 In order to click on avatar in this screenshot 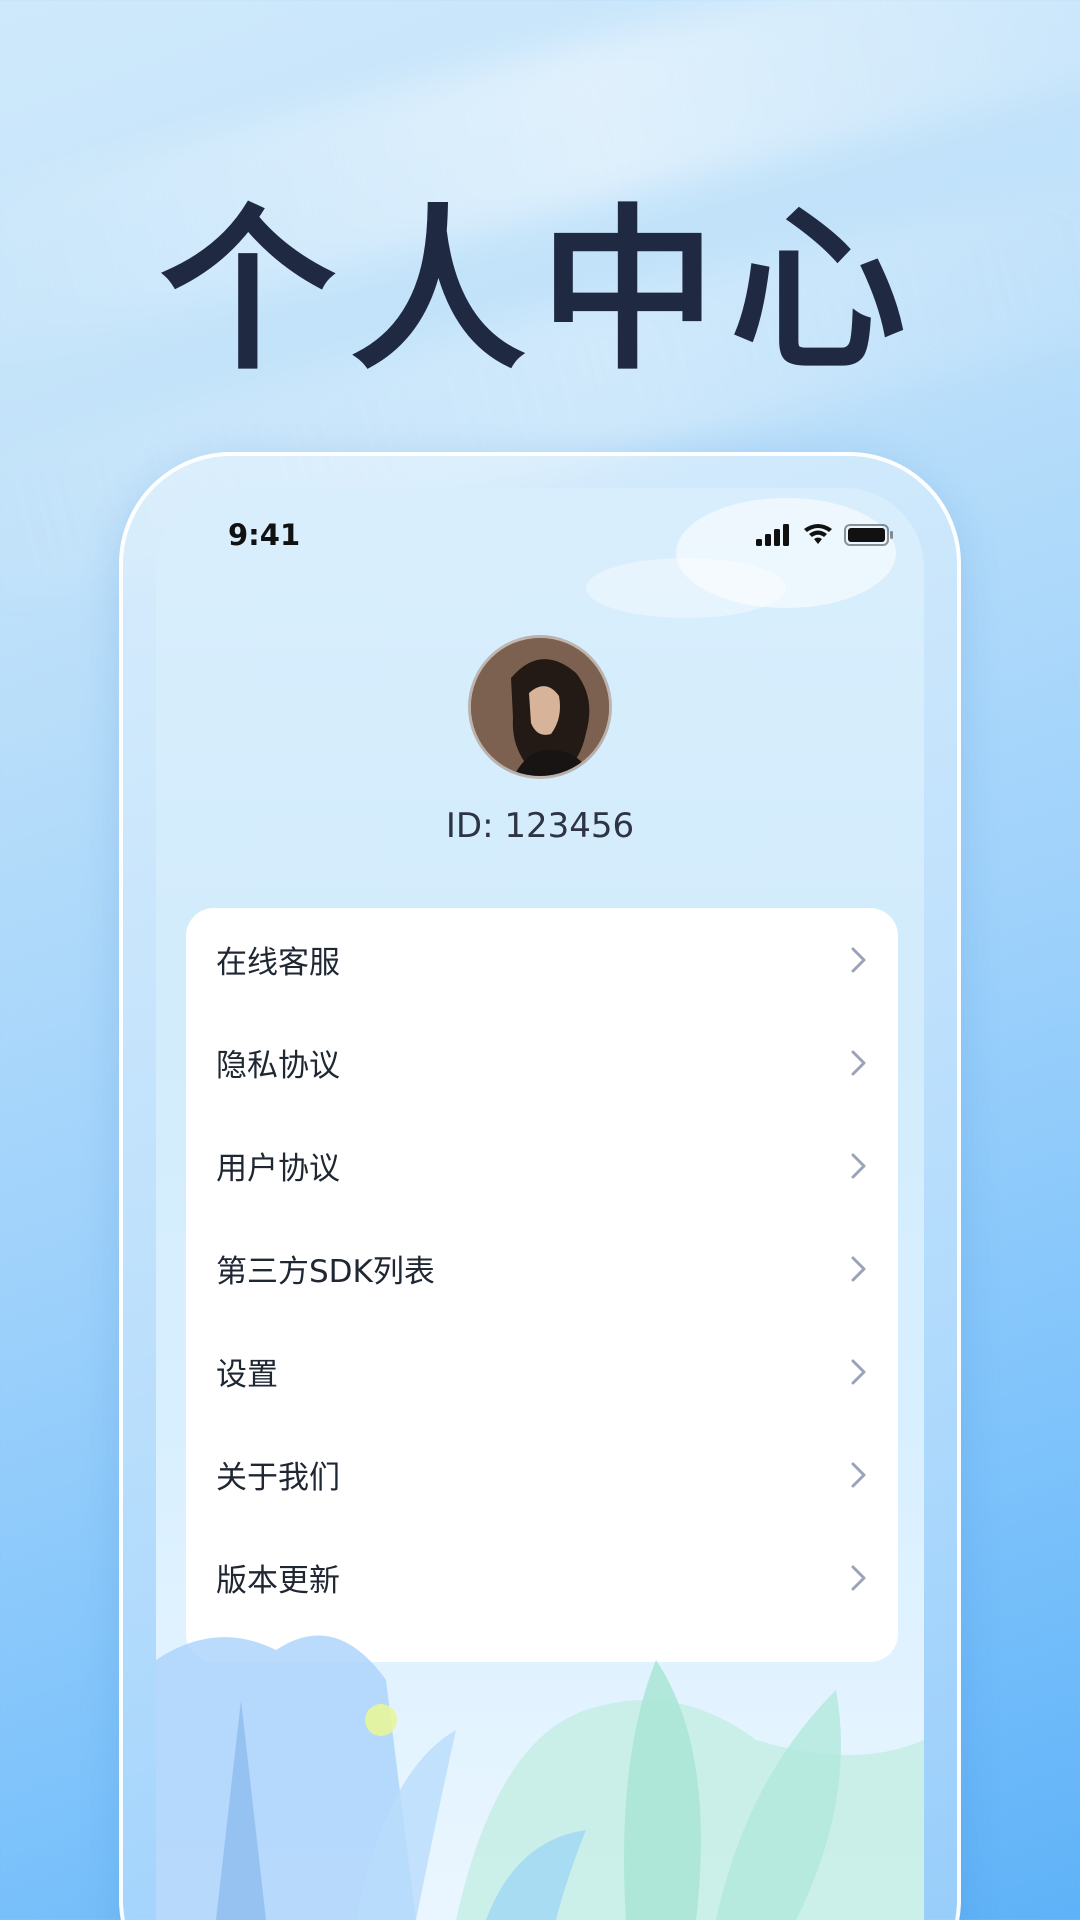, I will do `click(540, 707)`.